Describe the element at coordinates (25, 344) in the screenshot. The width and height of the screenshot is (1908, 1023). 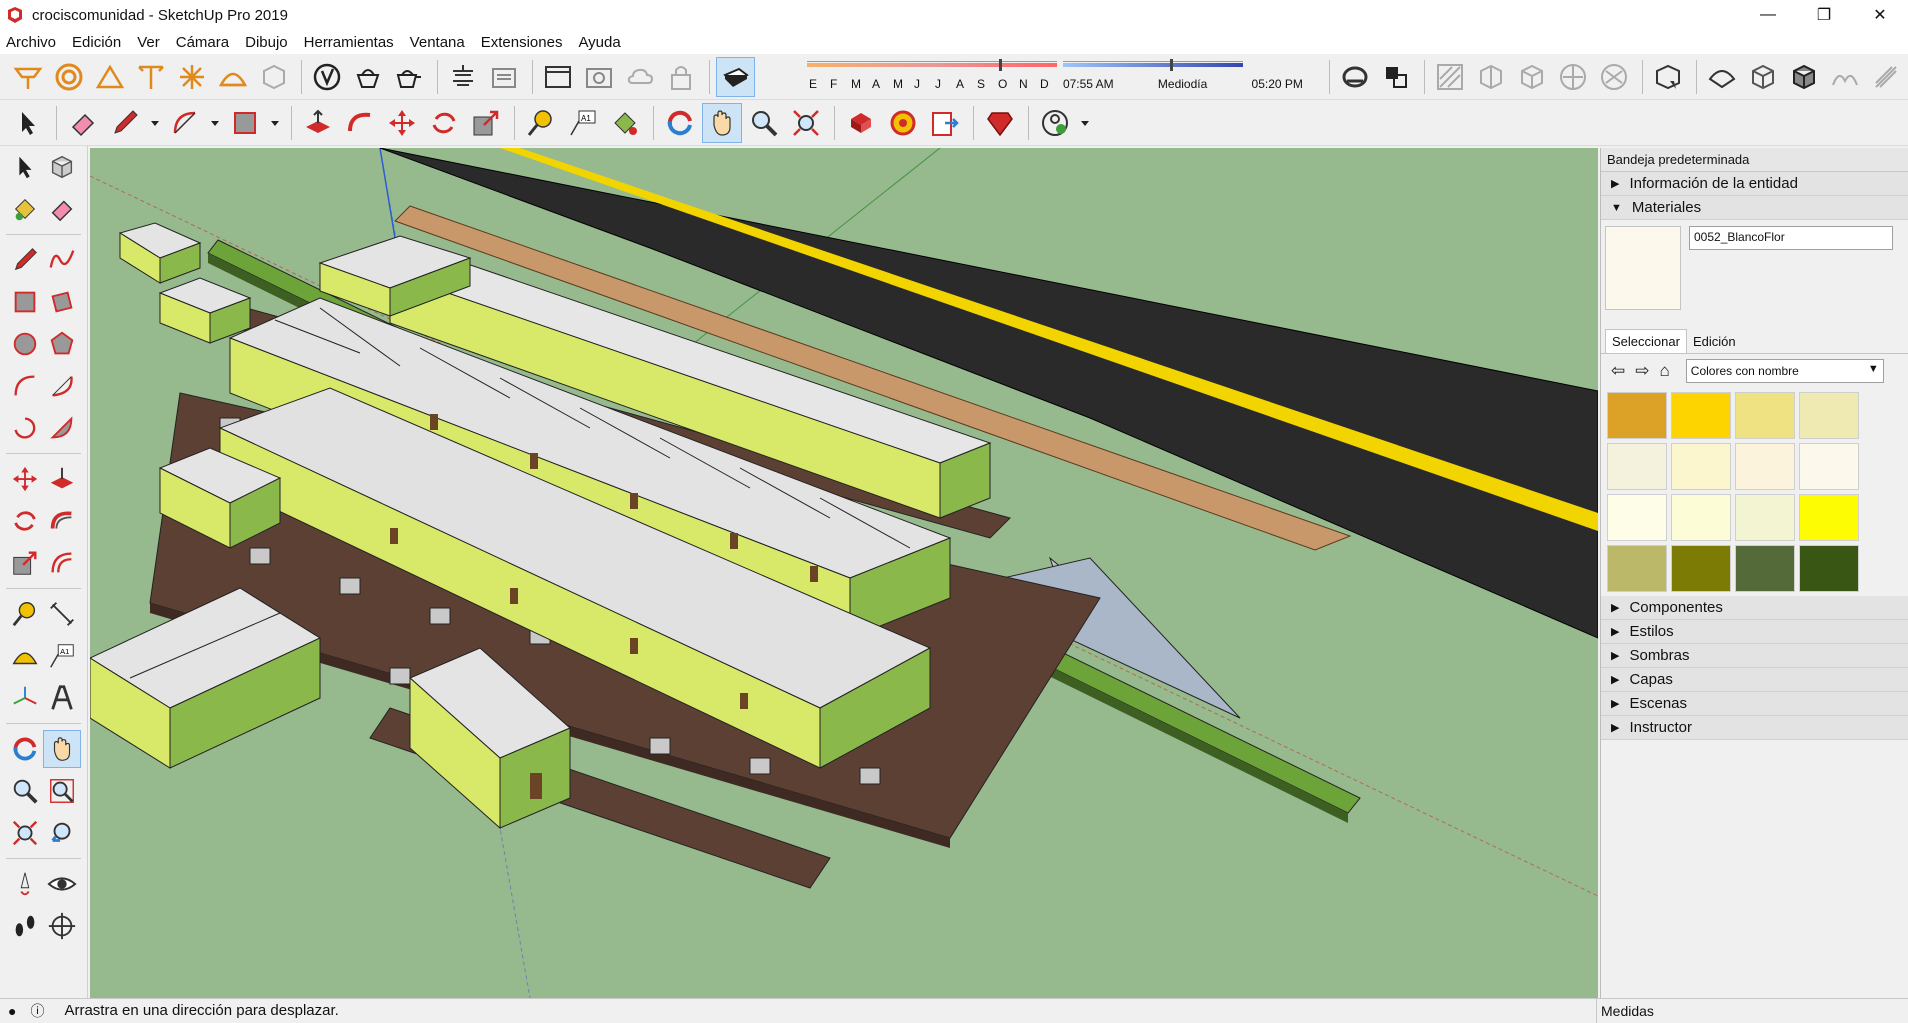
I see `circle-tool-icon` at that location.